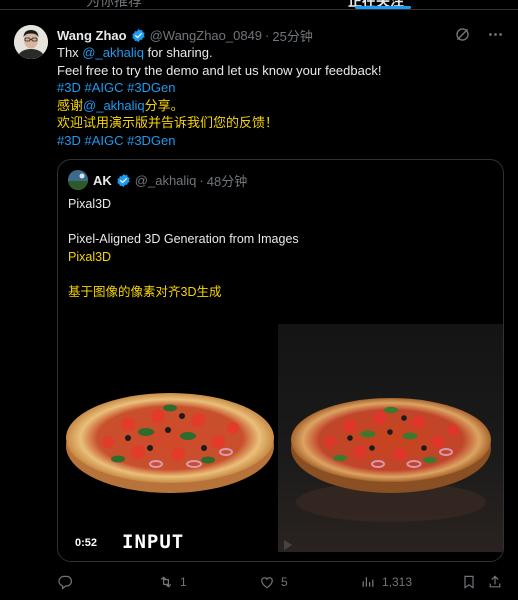 Image resolution: width=518 pixels, height=600 pixels. Describe the element at coordinates (206, 35) in the screenshot. I see `author-handle: @WangZhao_0849` at that location.